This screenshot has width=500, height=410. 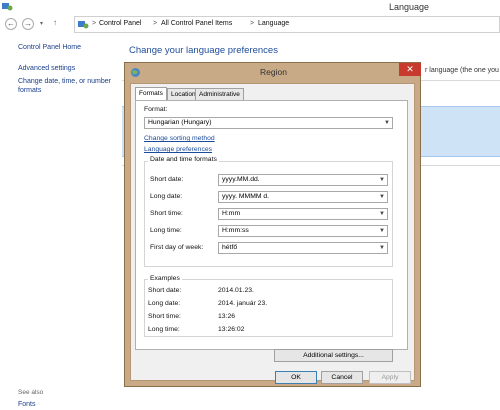 What do you see at coordinates (164, 329) in the screenshot?
I see `example-long-time-label: Long time:` at bounding box center [164, 329].